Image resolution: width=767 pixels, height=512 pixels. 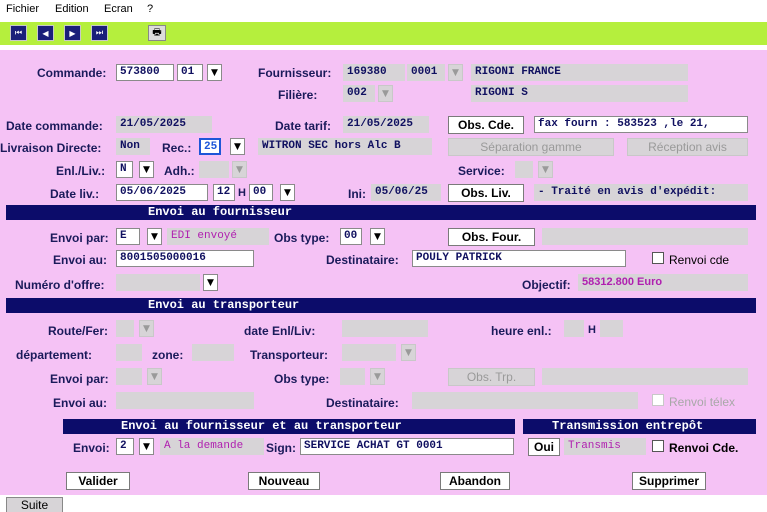 What do you see at coordinates (519, 258) in the screenshot?
I see `destinataire-field: POULY PATRICK` at bounding box center [519, 258].